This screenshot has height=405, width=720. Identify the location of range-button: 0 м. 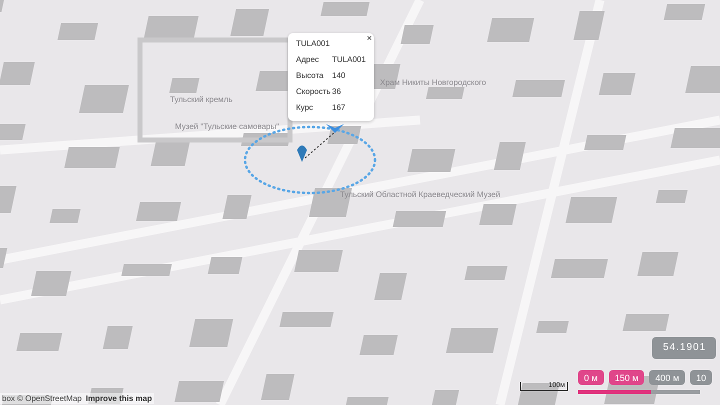
(591, 377).